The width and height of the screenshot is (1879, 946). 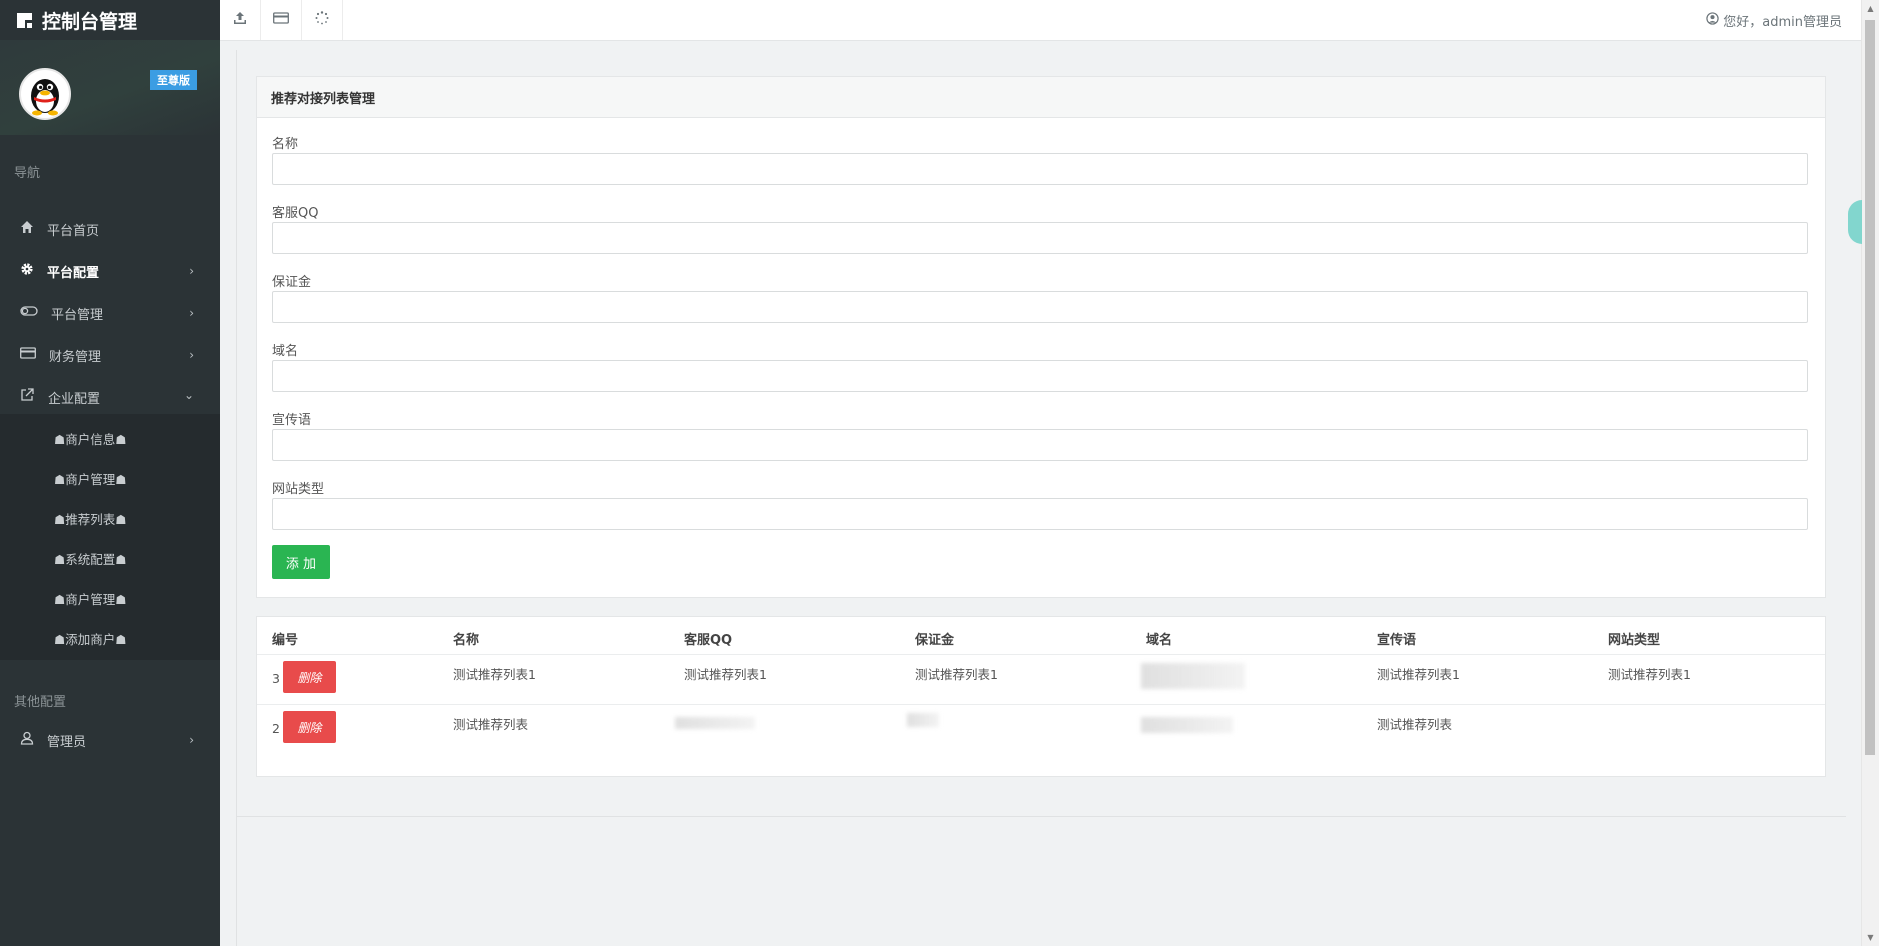 I want to click on panel-title: 推荐对接列表管理, so click(x=1041, y=97).